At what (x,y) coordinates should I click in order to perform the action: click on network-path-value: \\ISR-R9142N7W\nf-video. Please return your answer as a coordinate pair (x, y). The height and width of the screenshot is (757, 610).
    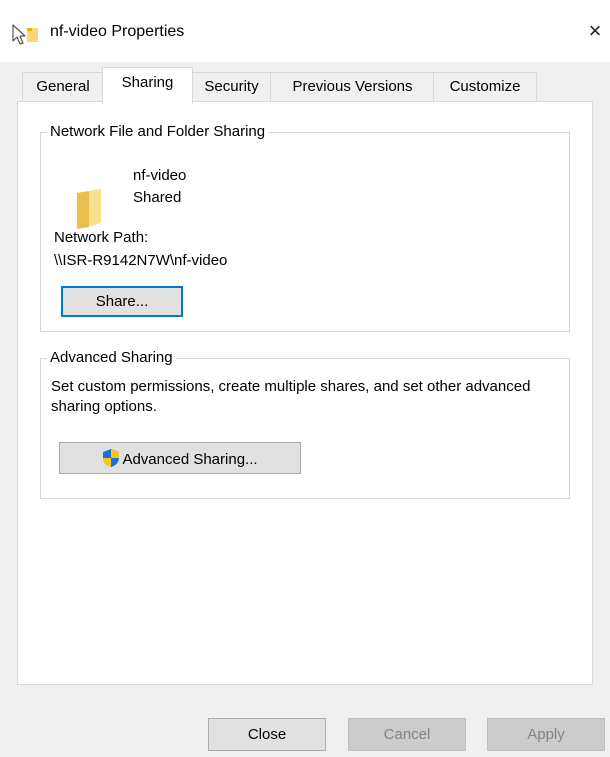
    Looking at the image, I should click on (141, 260).